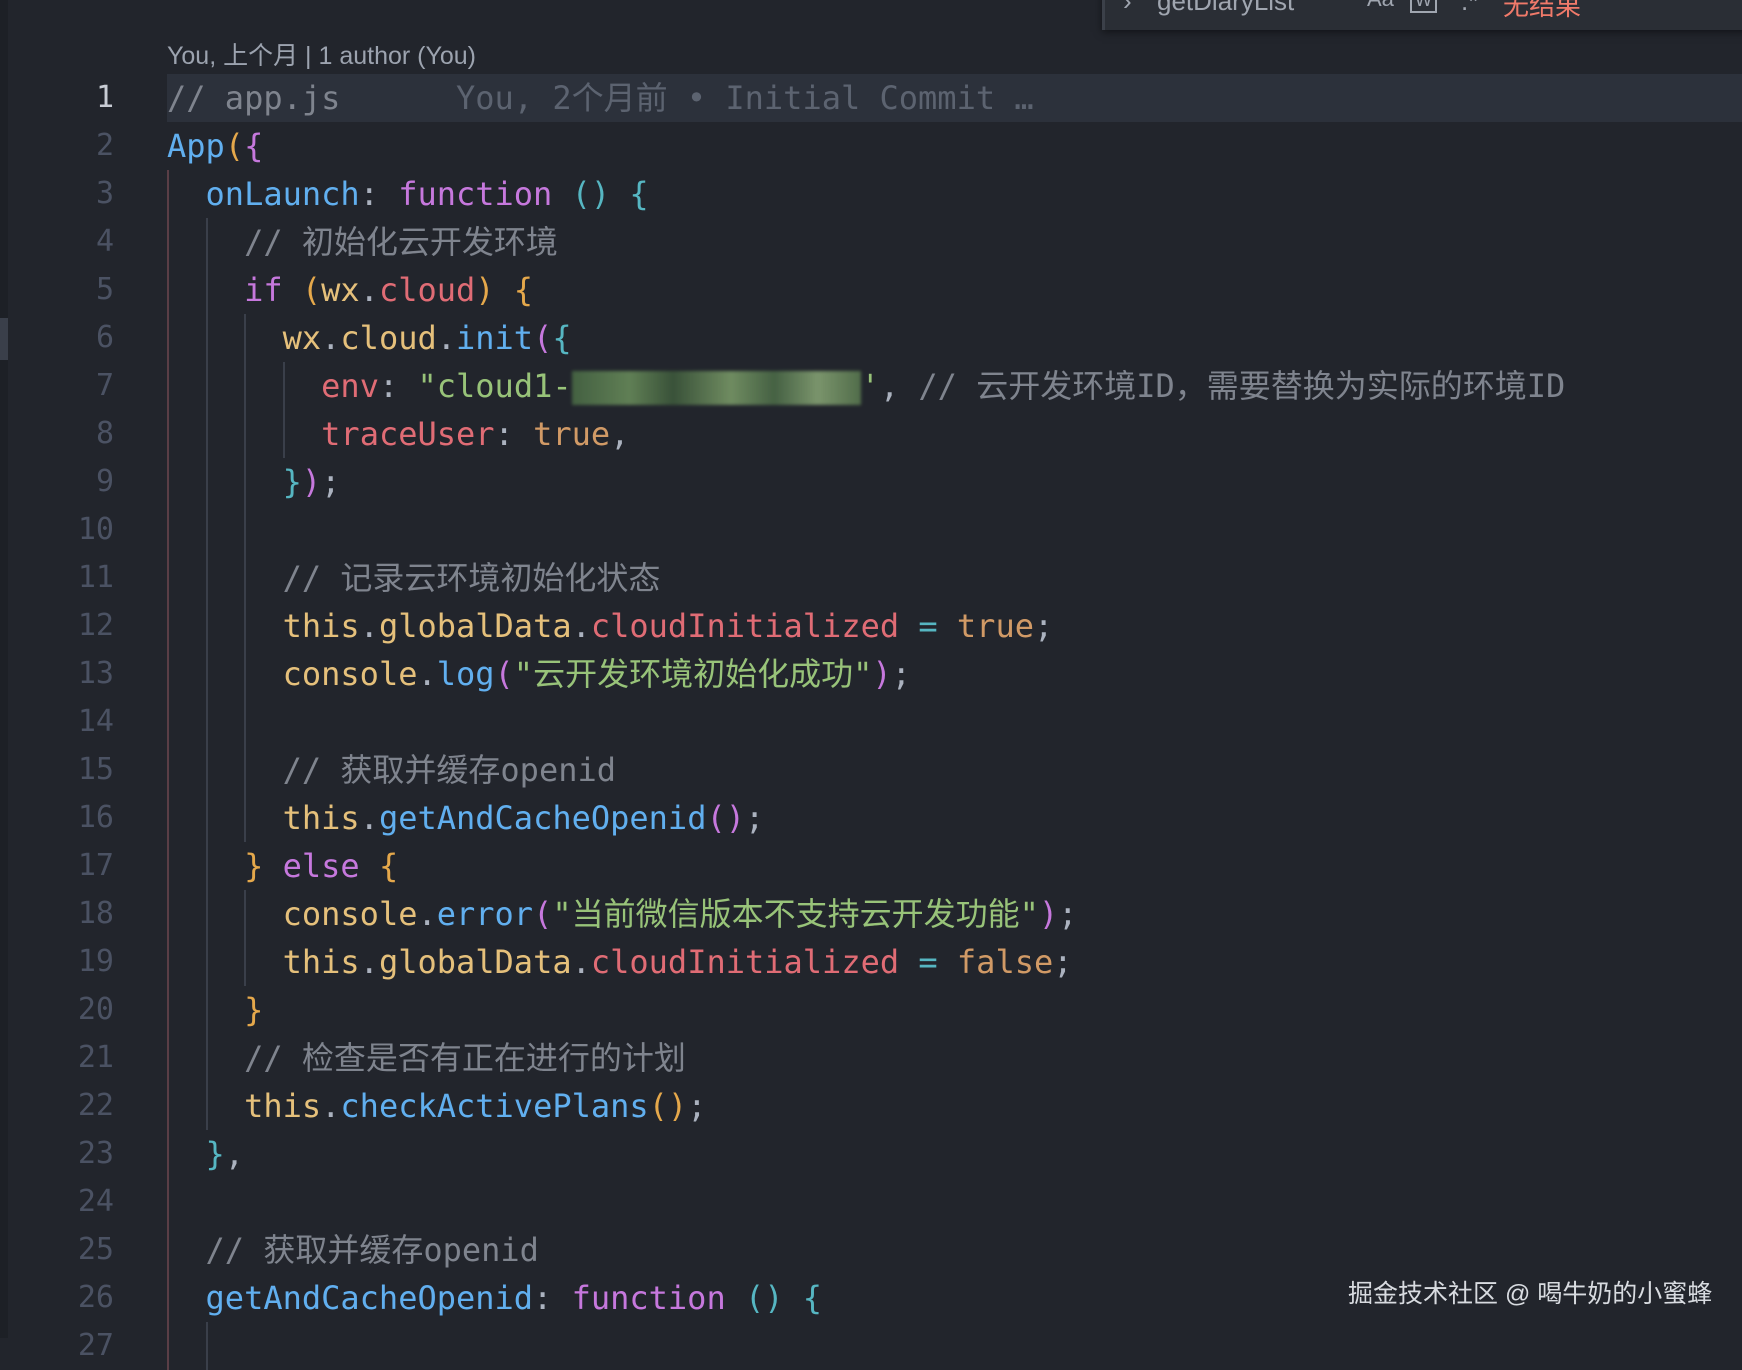 The height and width of the screenshot is (1370, 1742). I want to click on code-line: 5 if (wx.cloud) {, so click(871, 290).